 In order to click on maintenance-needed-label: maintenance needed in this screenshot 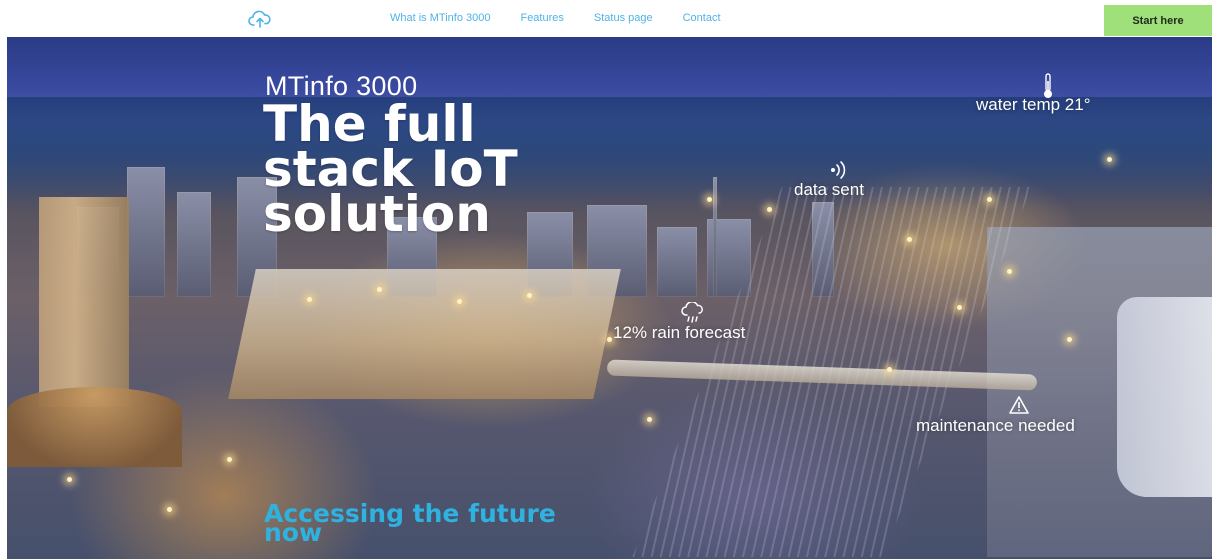, I will do `click(995, 425)`.